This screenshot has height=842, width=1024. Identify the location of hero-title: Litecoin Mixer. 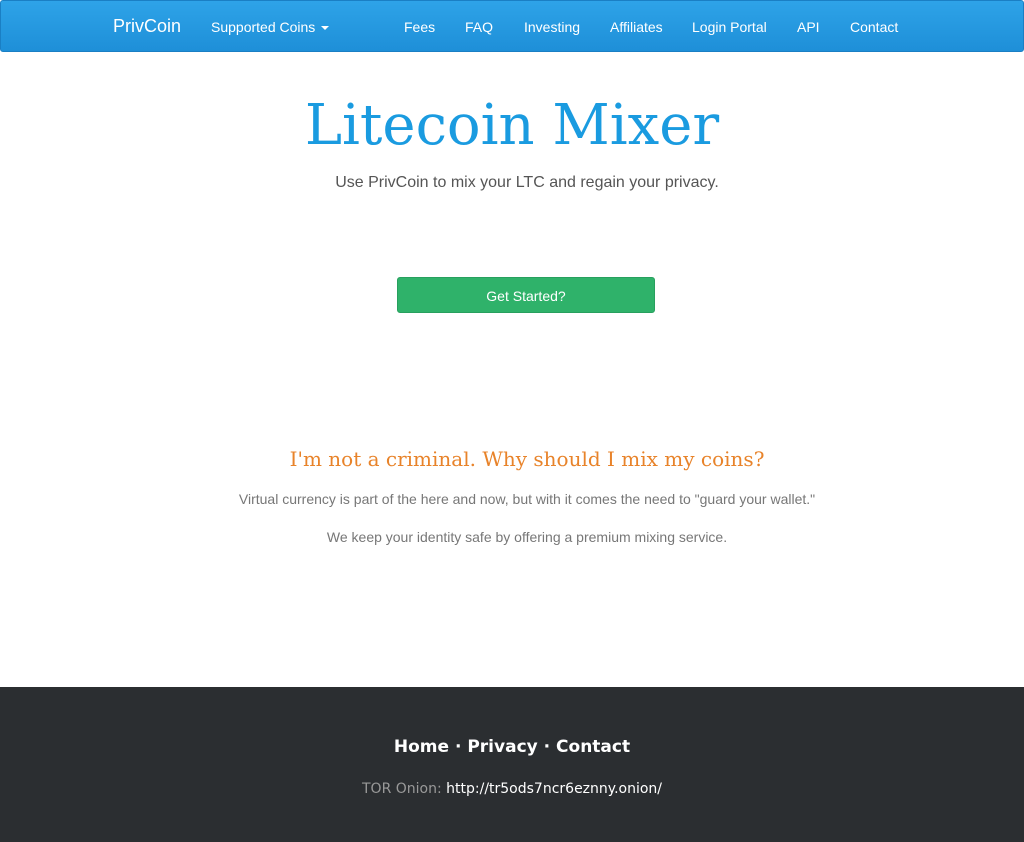
(512, 125).